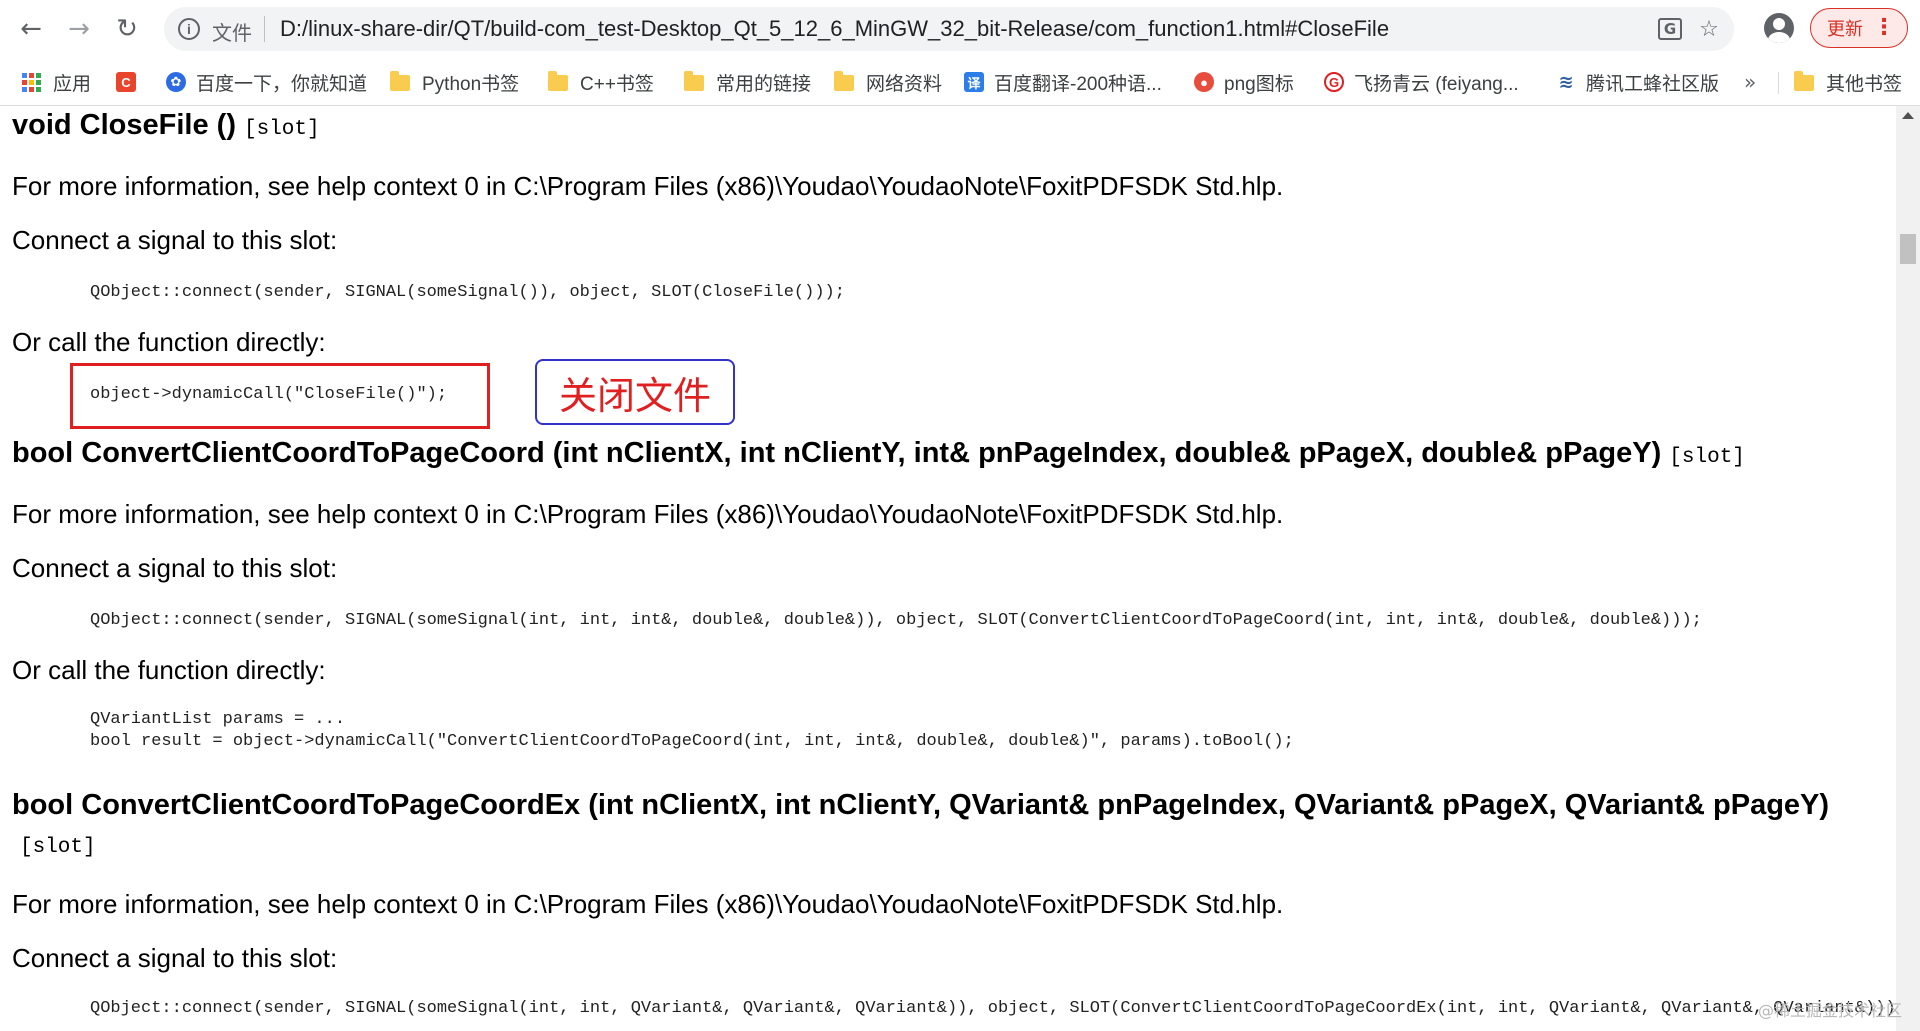  Describe the element at coordinates (1908, 115) in the screenshot. I see `scroll-up-arrow-icon` at that location.